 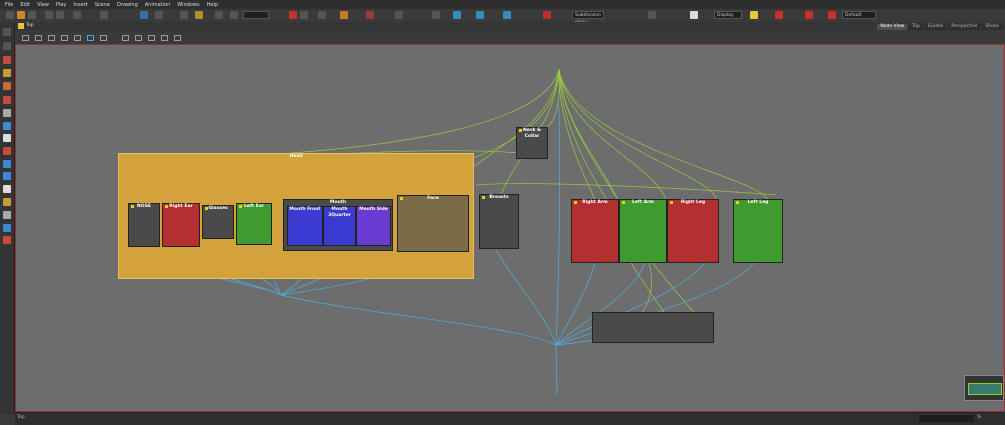 What do you see at coordinates (436, 15) in the screenshot?
I see `crop-icon` at bounding box center [436, 15].